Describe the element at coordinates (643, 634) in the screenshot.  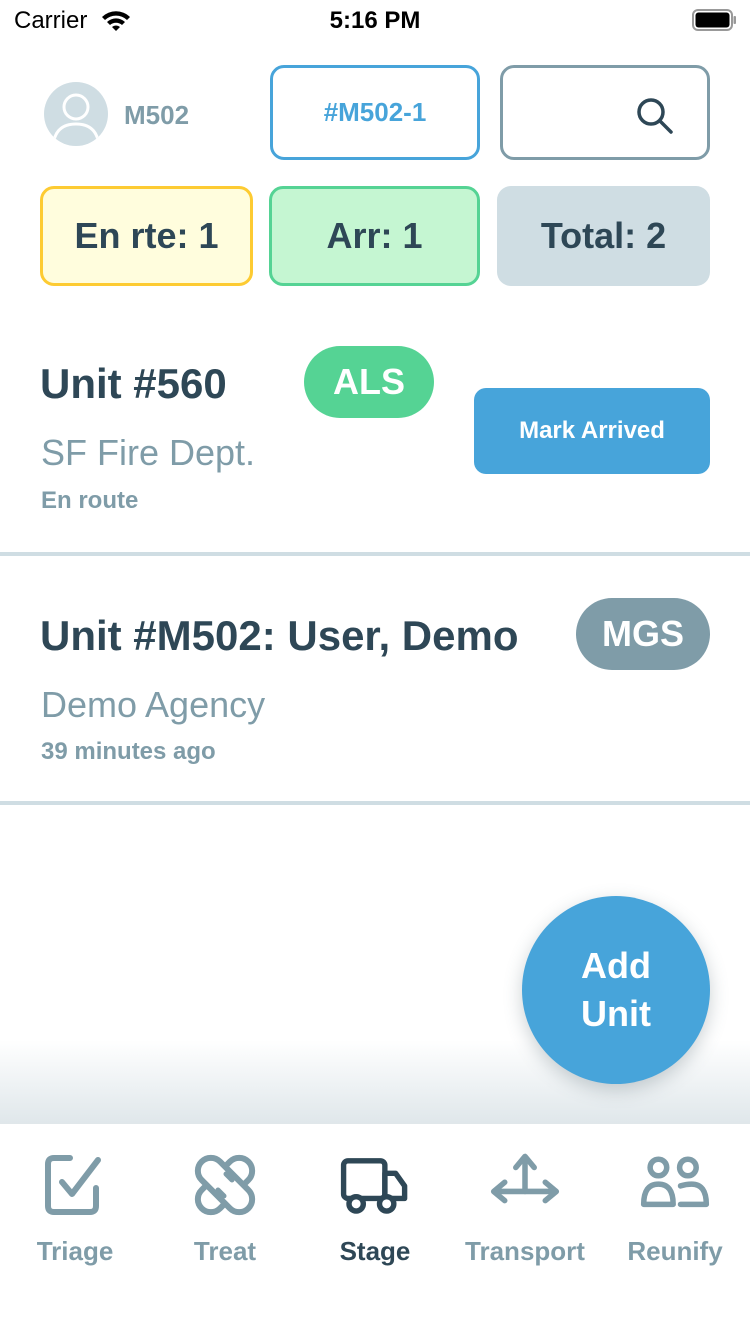
I see `unit-type-badge: MGS` at that location.